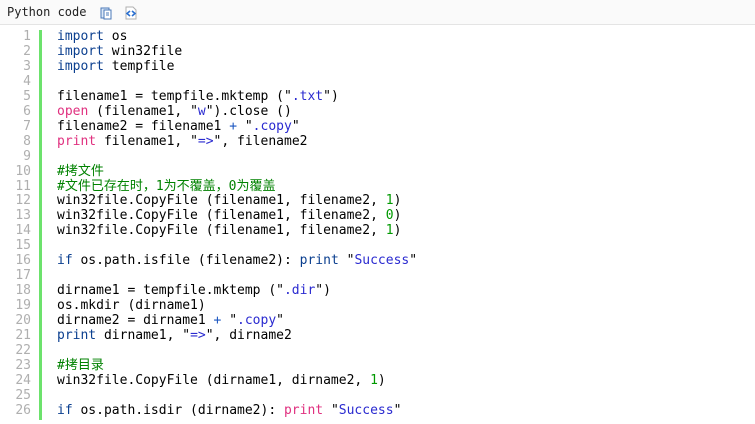 The width and height of the screenshot is (755, 424). What do you see at coordinates (178, 410) in the screenshot?
I see `code-token: os.path.isdir (dirname2):` at bounding box center [178, 410].